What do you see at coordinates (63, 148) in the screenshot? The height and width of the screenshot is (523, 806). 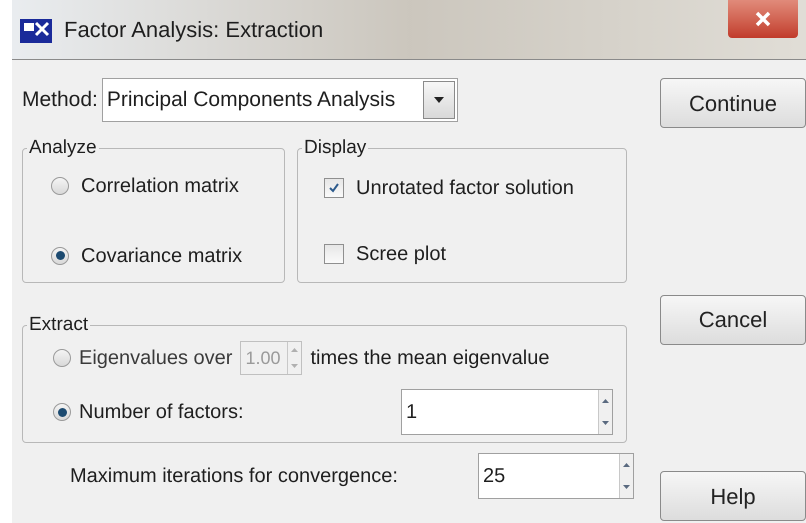 I see `group-title: Analyze` at bounding box center [63, 148].